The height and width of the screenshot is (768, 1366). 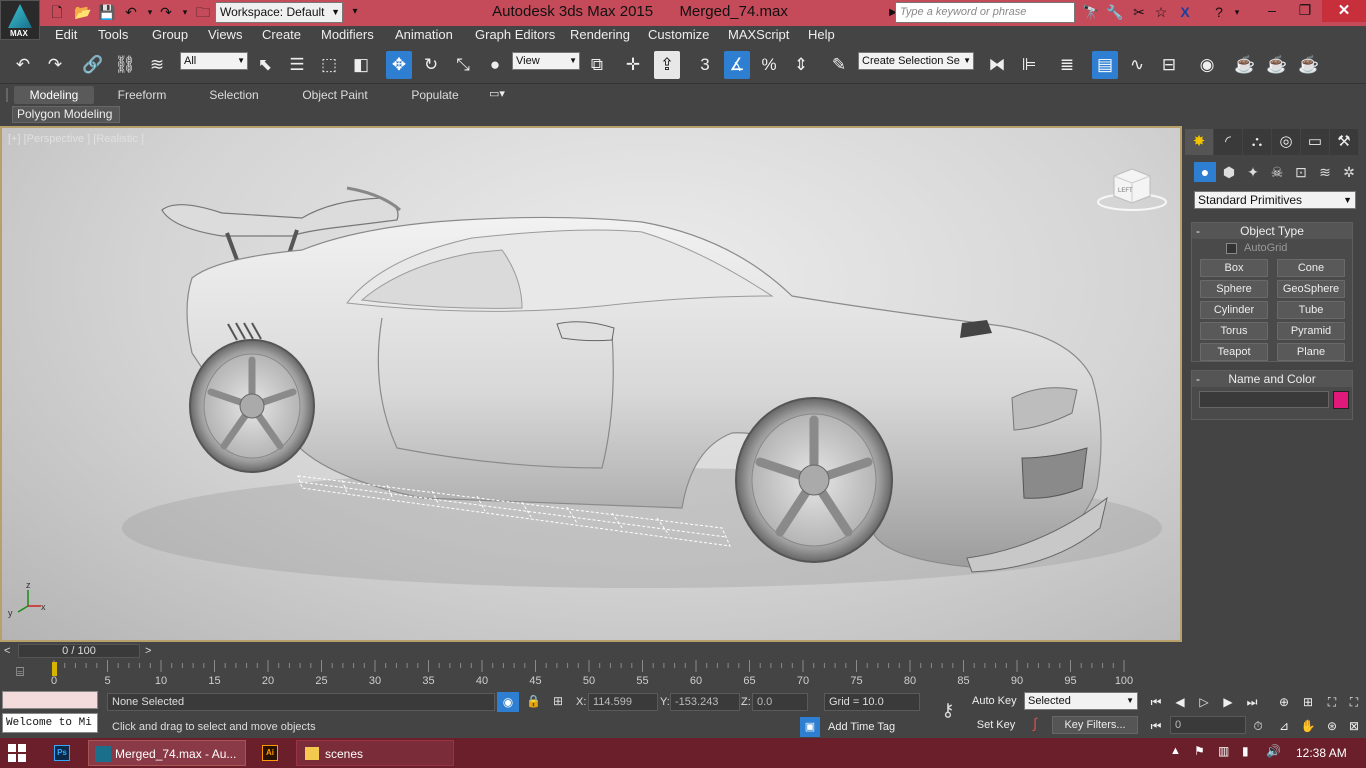 I want to click on display-tab-icon: ▭, so click(x=1315, y=142).